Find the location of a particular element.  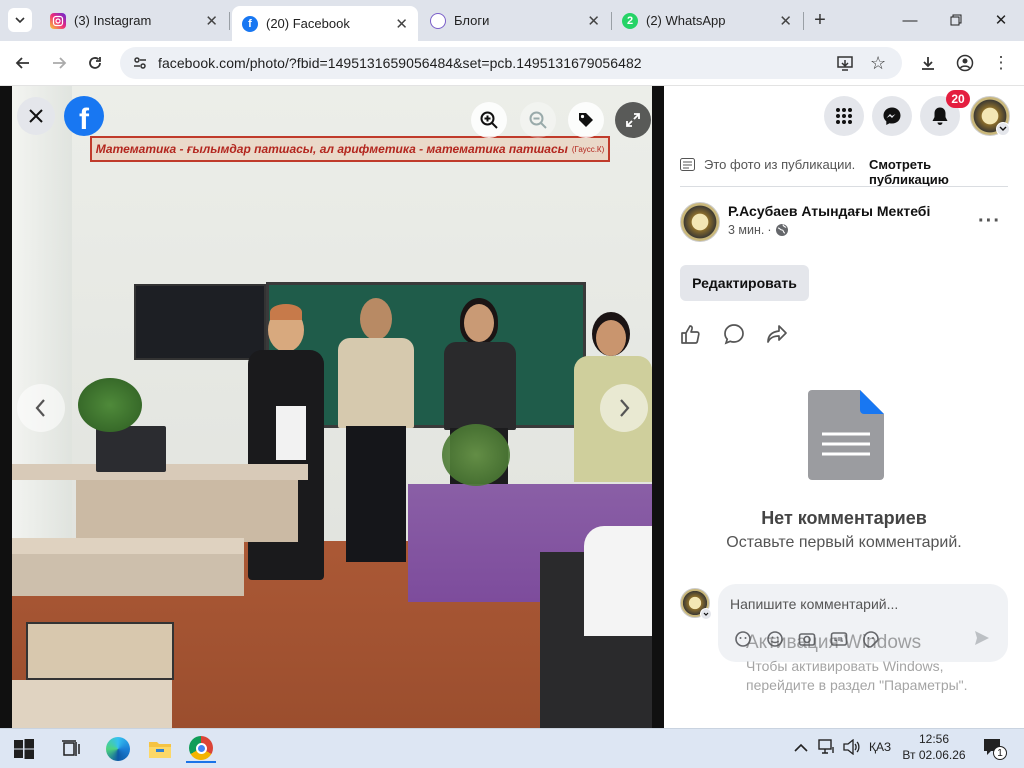

back-arrow-icon is located at coordinates (23, 63).